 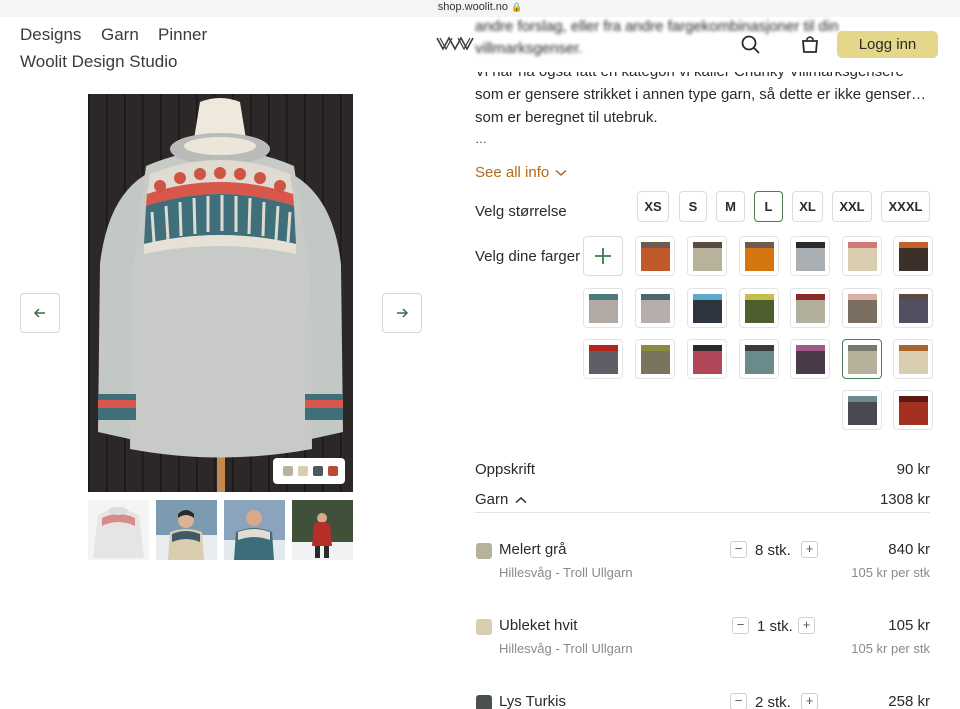 What do you see at coordinates (693, 206) in the screenshot?
I see `size-option-s: S` at bounding box center [693, 206].